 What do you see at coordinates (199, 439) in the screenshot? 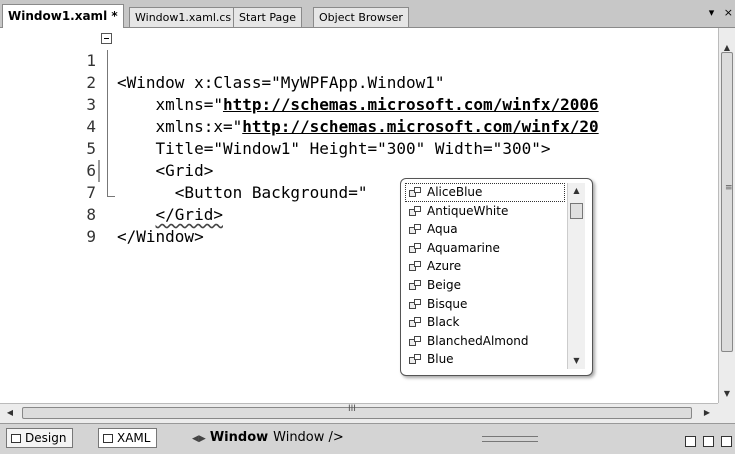
I see `breadcrumb-nav-icon: ◀▶` at bounding box center [199, 439].